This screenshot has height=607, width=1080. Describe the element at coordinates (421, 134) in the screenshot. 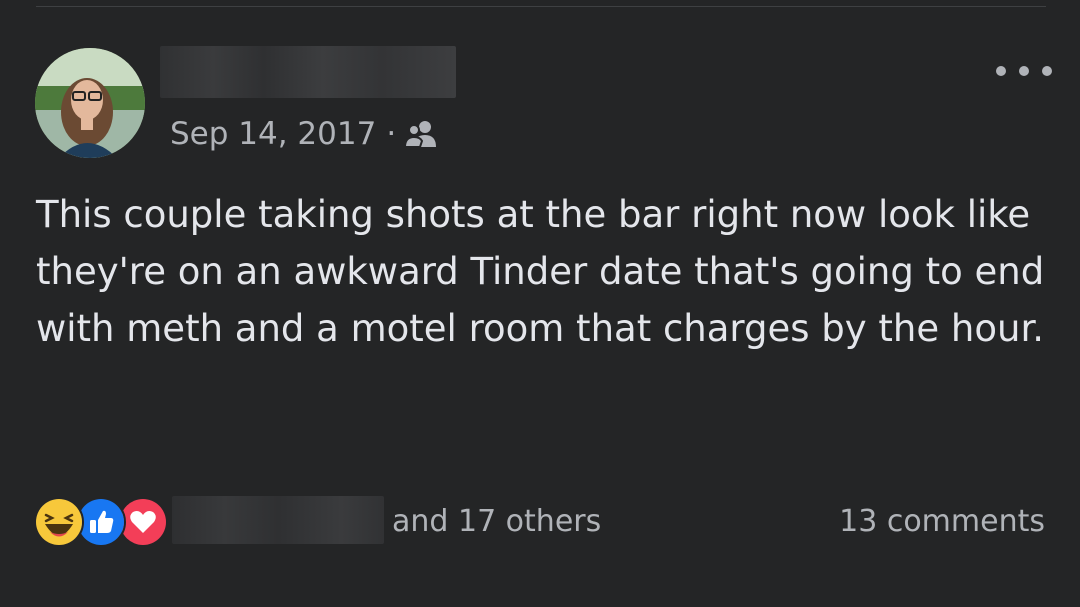

I see `friends-icon` at that location.